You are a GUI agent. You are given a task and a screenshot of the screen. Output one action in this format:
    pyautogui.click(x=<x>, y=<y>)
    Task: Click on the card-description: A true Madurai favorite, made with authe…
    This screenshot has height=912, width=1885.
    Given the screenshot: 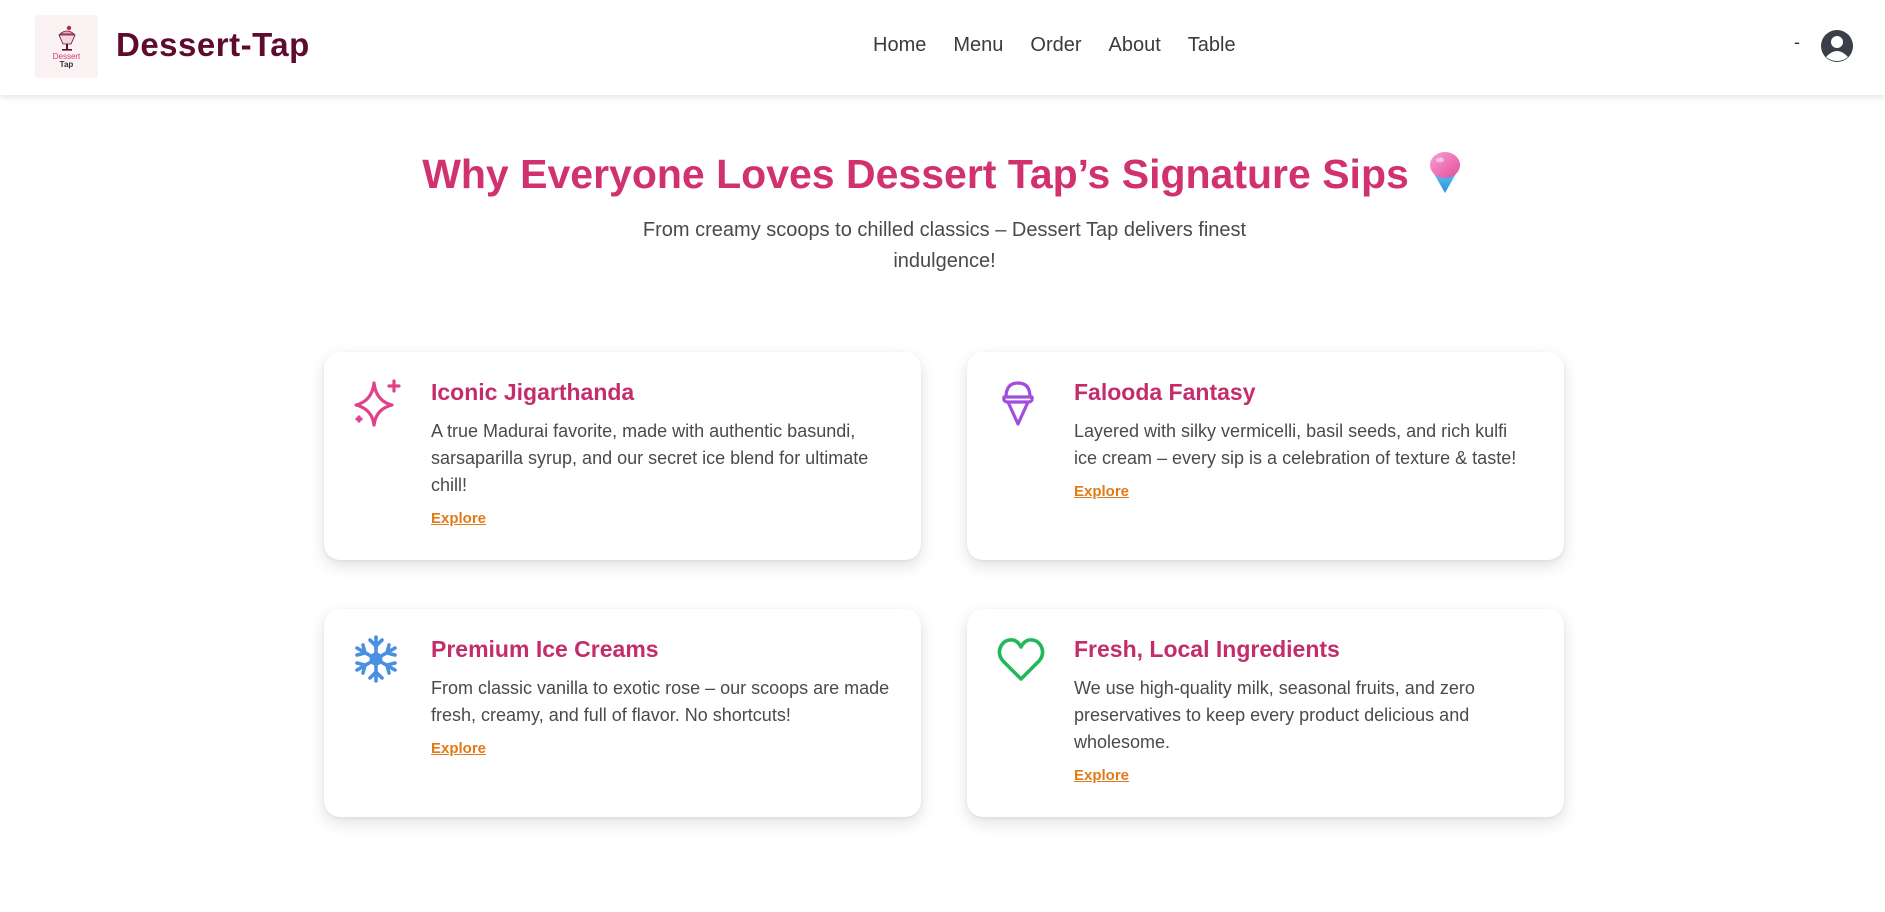 What is the action you would take?
    pyautogui.click(x=650, y=458)
    